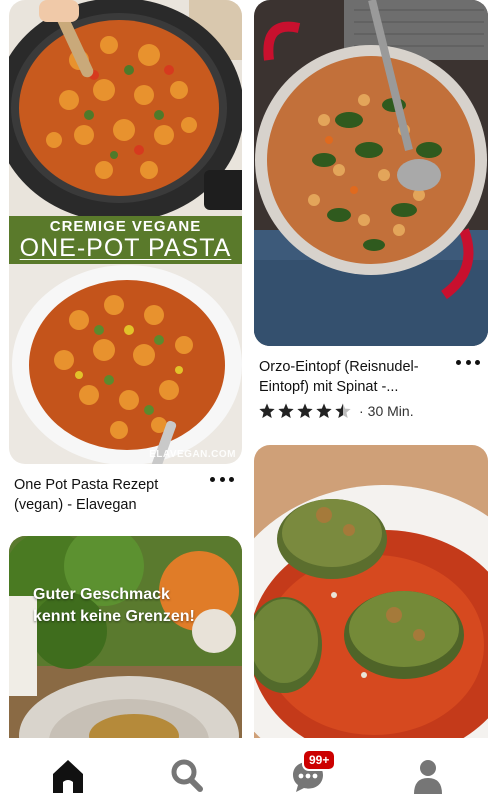  I want to click on nav-search, so click(187, 776).